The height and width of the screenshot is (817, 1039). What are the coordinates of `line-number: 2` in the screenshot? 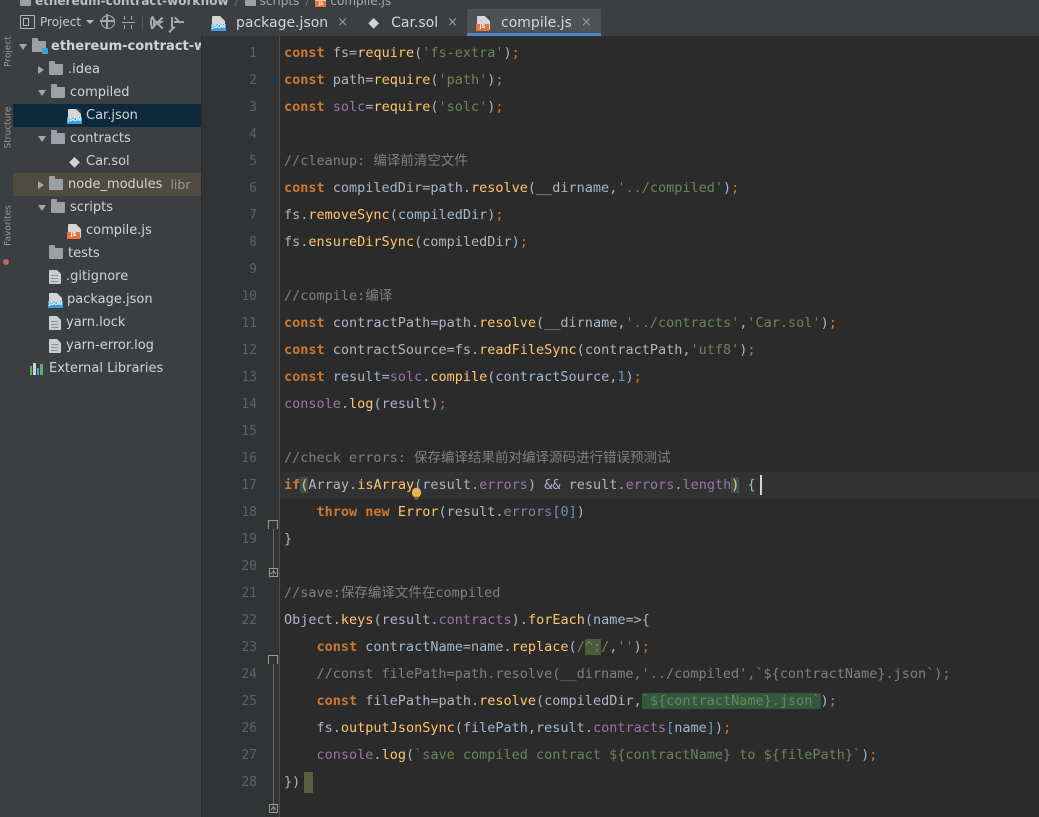 It's located at (253, 80).